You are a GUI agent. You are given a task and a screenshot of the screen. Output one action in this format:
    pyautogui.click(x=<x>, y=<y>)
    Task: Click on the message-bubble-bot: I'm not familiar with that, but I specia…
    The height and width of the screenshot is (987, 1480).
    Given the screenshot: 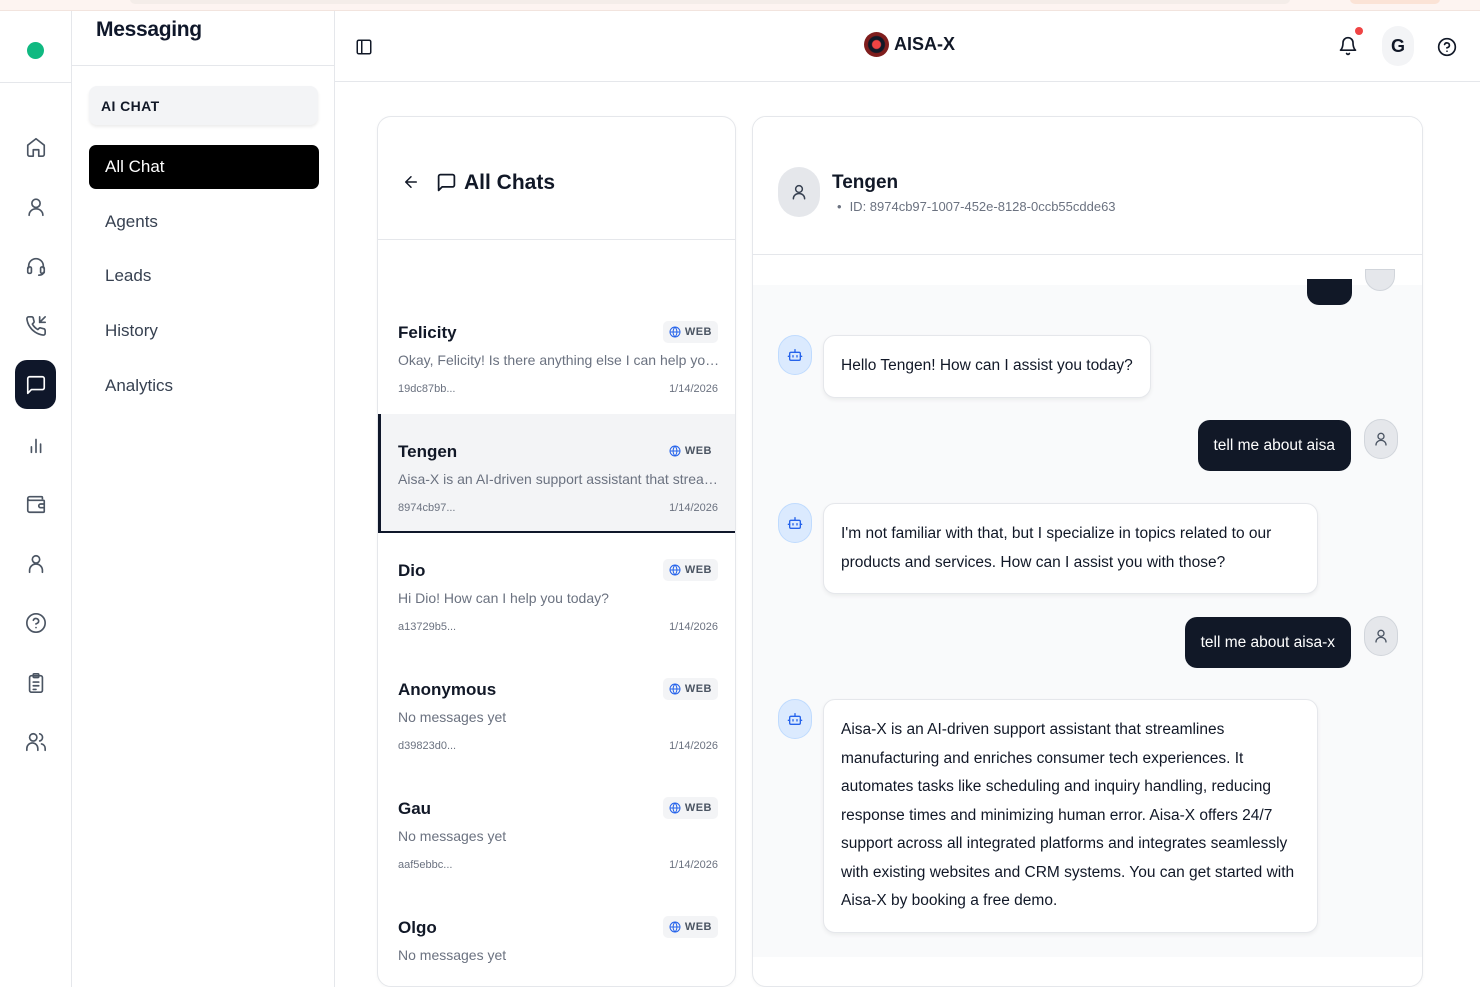 What is the action you would take?
    pyautogui.click(x=1070, y=548)
    